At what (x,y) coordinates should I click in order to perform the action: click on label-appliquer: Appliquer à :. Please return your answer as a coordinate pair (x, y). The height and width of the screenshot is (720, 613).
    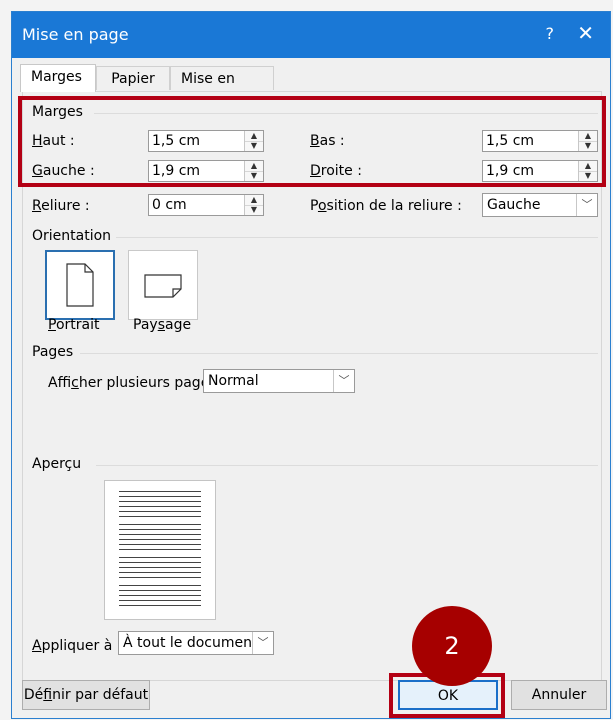
    Looking at the image, I should click on (77, 646).